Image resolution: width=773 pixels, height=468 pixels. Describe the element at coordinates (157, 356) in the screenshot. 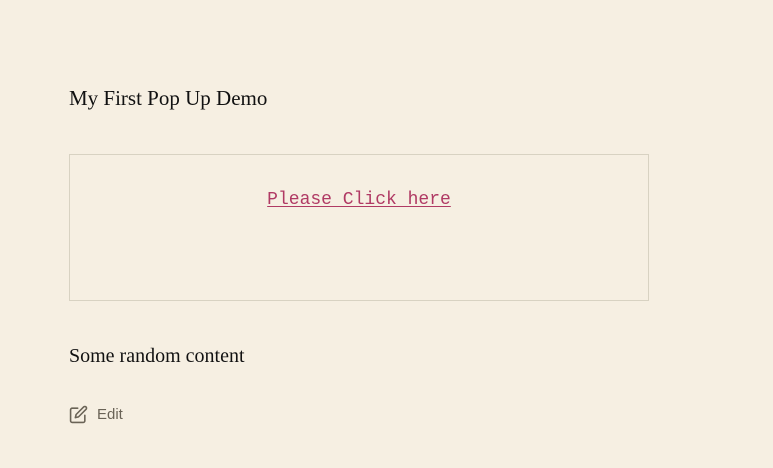

I see `random-content-text: Some random content` at that location.